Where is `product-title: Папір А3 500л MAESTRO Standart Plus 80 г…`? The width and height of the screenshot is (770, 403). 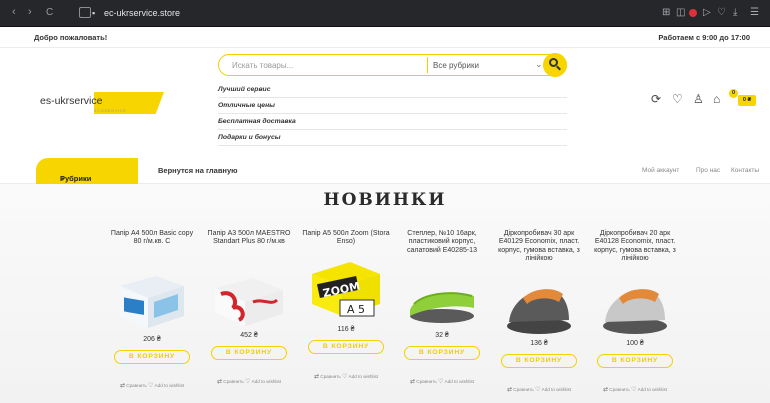
product-title: Папір А3 500л MAESTRO Standart Plus 80 г… is located at coordinates (249, 238).